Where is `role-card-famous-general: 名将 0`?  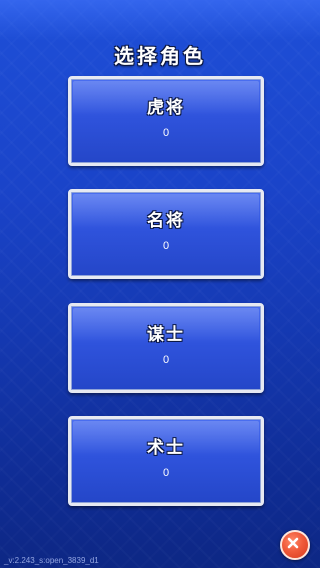 role-card-famous-general: 名将 0 is located at coordinates (166, 234).